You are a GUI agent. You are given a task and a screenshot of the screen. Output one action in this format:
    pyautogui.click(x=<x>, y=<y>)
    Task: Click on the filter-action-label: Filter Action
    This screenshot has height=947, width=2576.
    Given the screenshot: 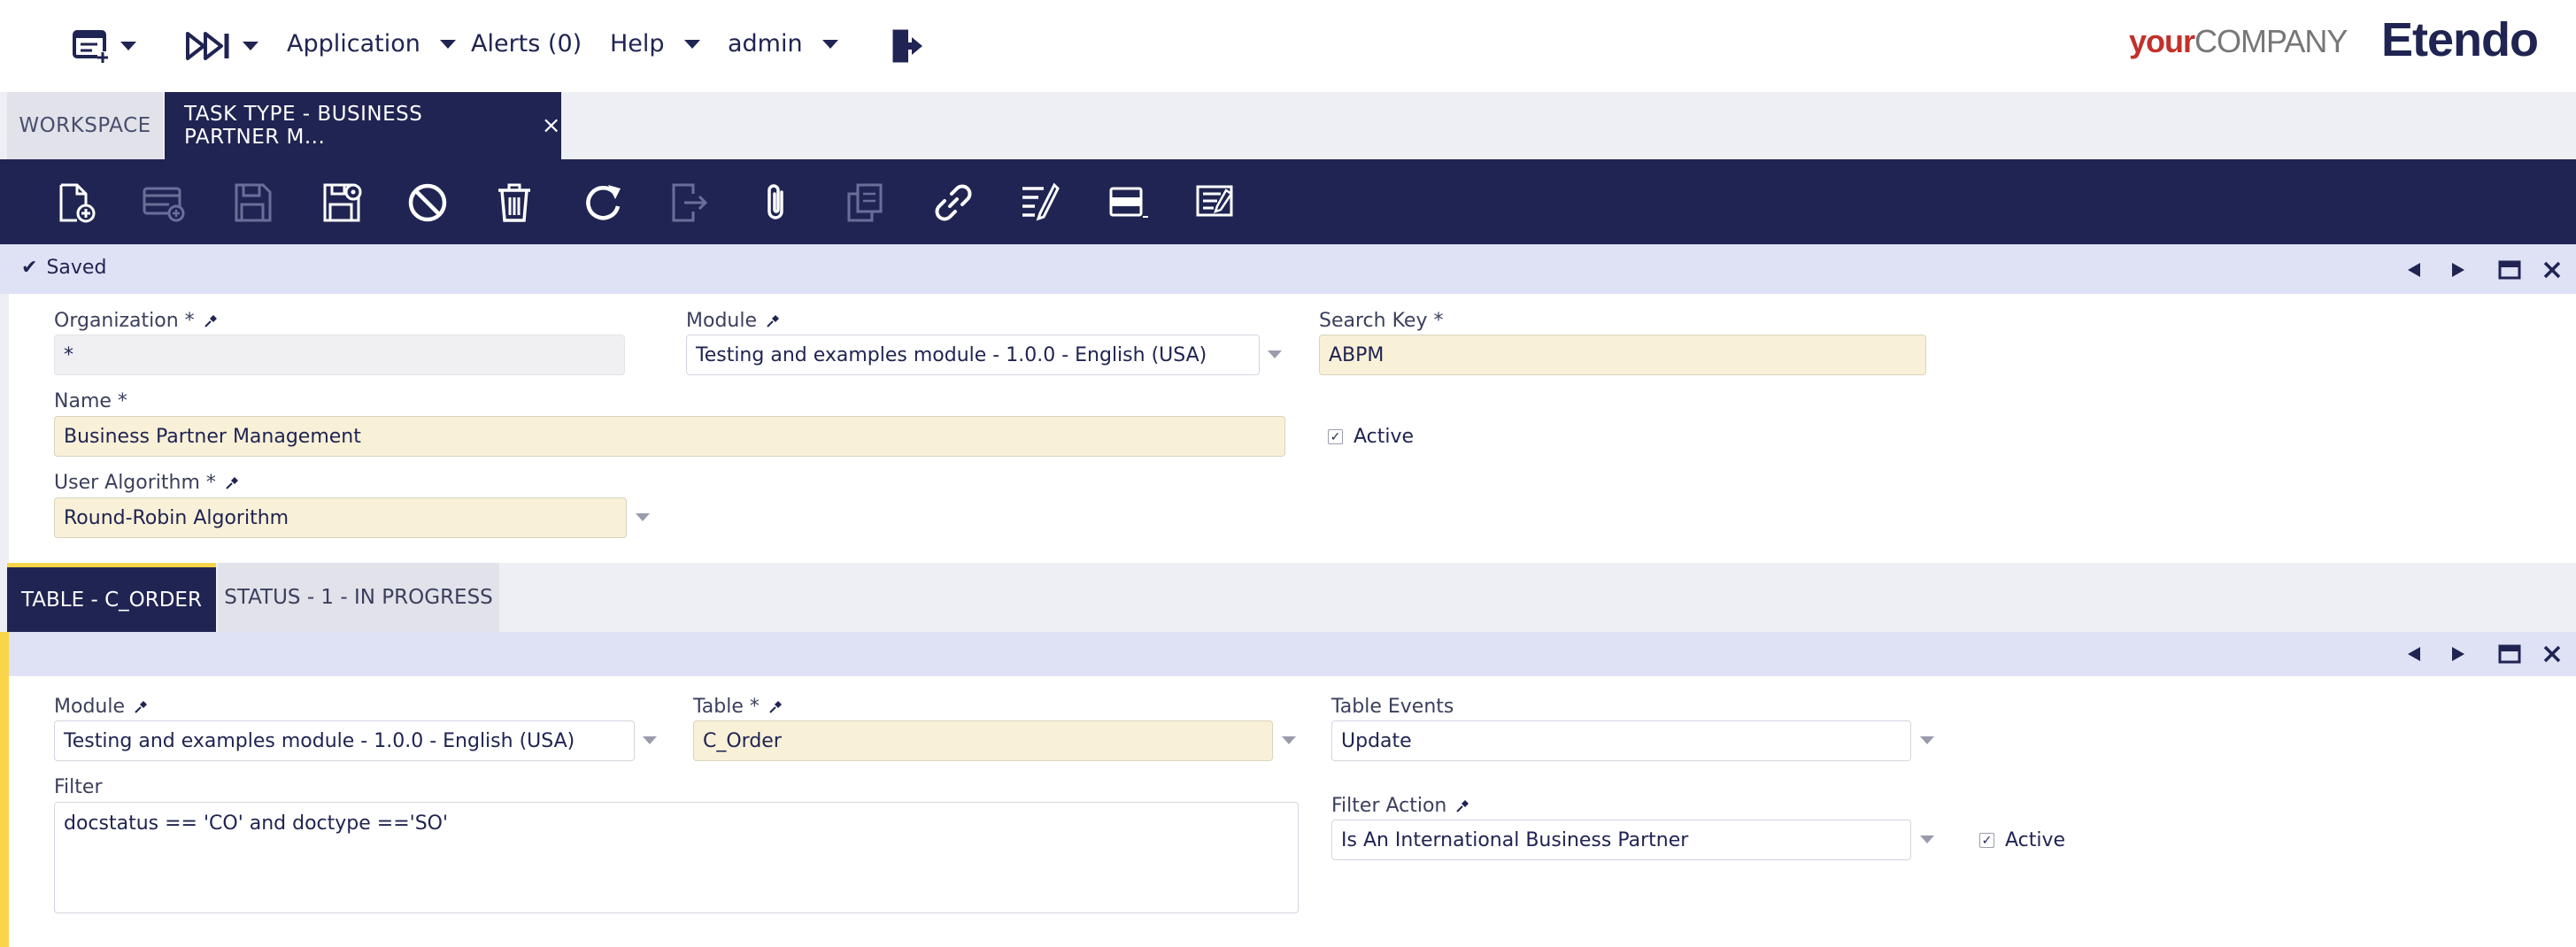 What is the action you would take?
    pyautogui.click(x=1400, y=806)
    